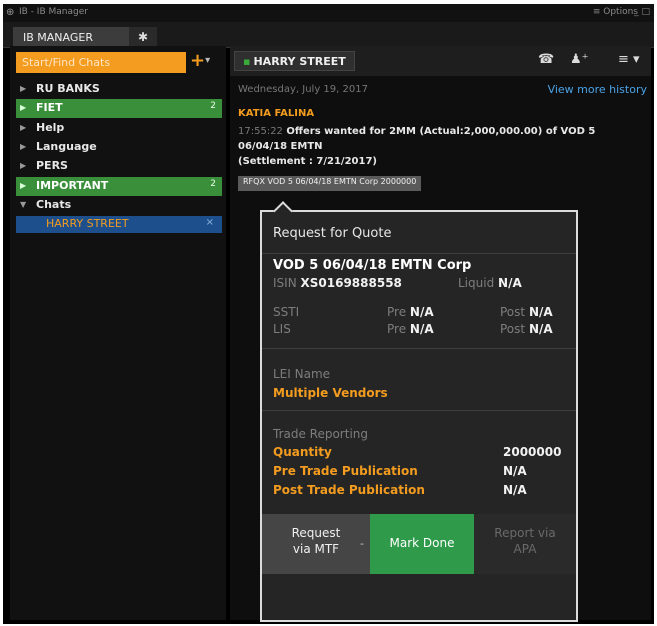  I want to click on liquid-row: Liquid N/A, so click(490, 283).